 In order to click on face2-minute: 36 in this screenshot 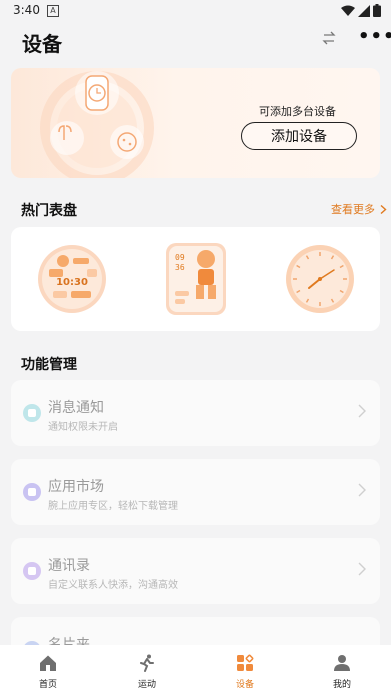, I will do `click(180, 267)`.